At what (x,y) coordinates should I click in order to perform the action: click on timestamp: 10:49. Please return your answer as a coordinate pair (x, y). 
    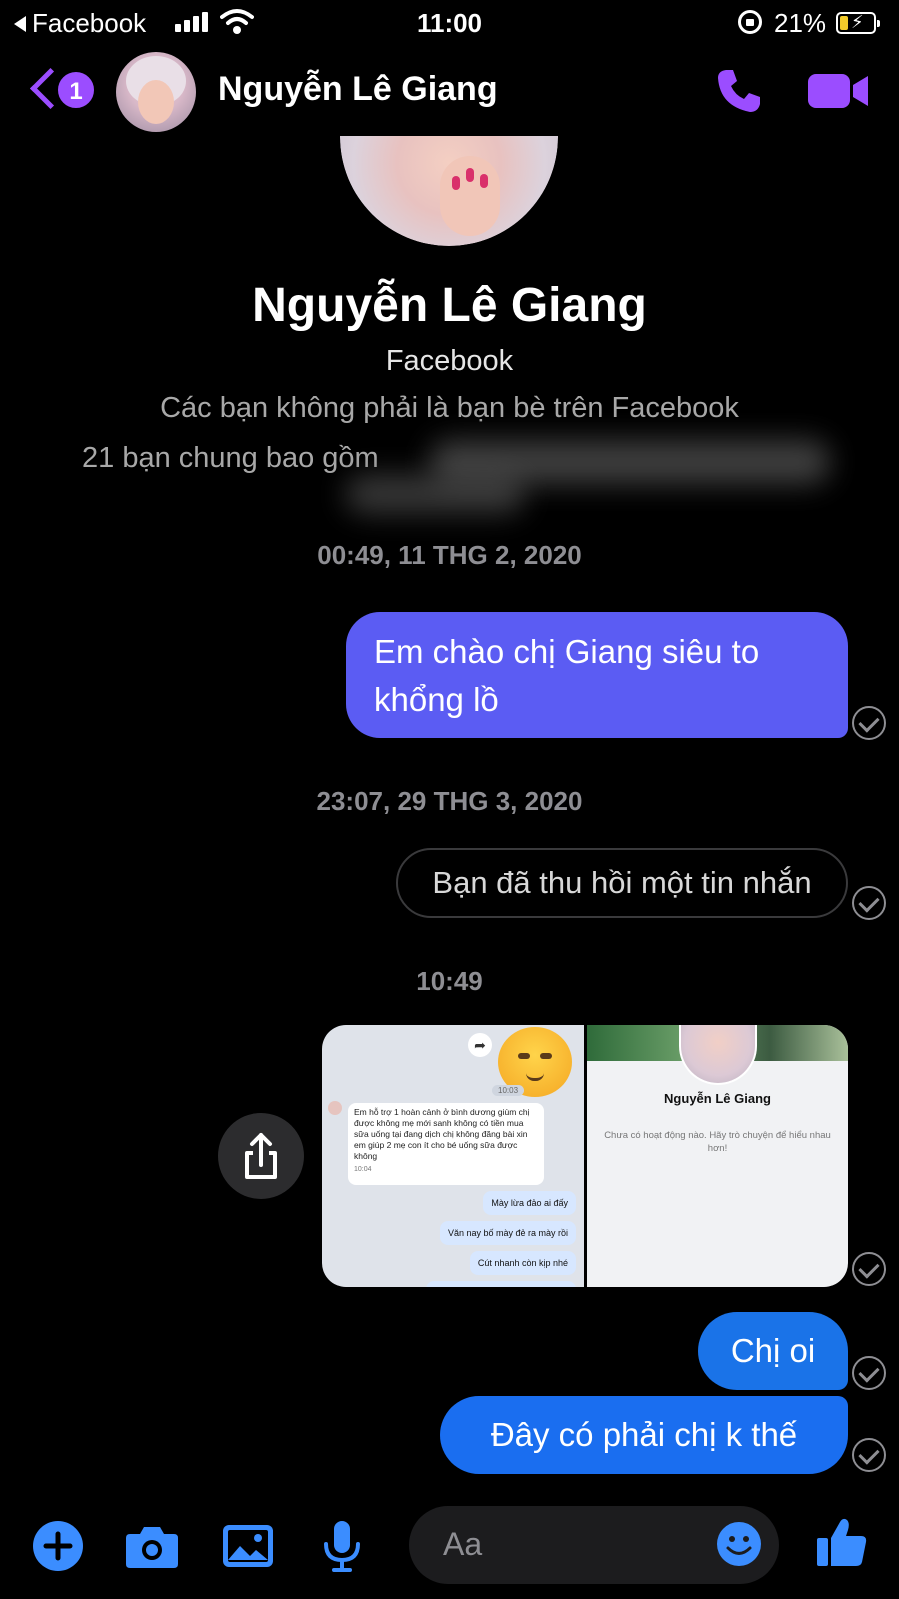
    Looking at the image, I should click on (449, 981).